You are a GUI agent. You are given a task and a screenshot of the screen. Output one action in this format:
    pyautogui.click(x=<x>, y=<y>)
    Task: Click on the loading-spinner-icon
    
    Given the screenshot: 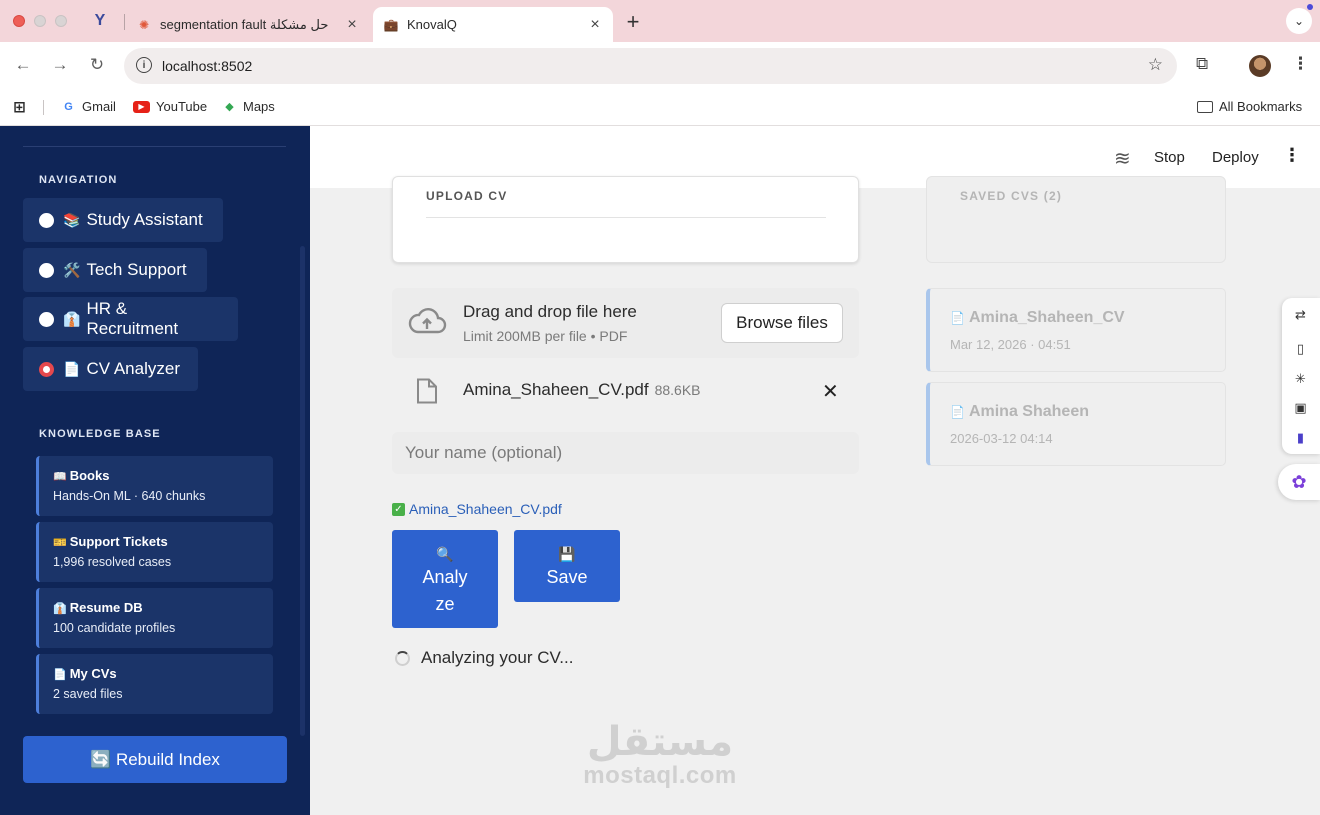 What is the action you would take?
    pyautogui.click(x=402, y=658)
    